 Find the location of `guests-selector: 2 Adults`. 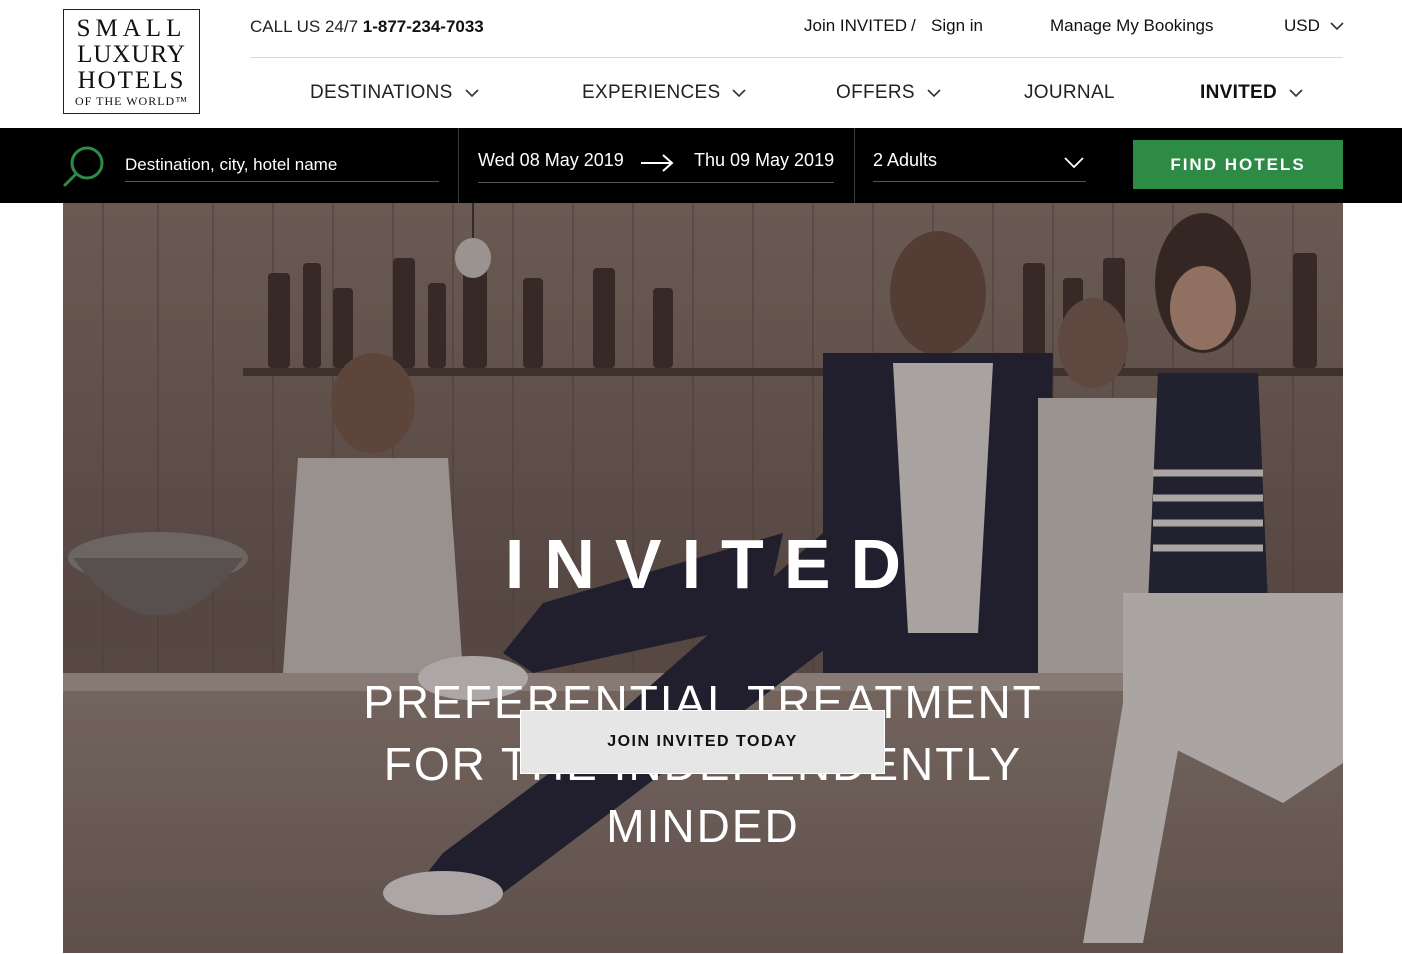

guests-selector: 2 Adults is located at coordinates (979, 165).